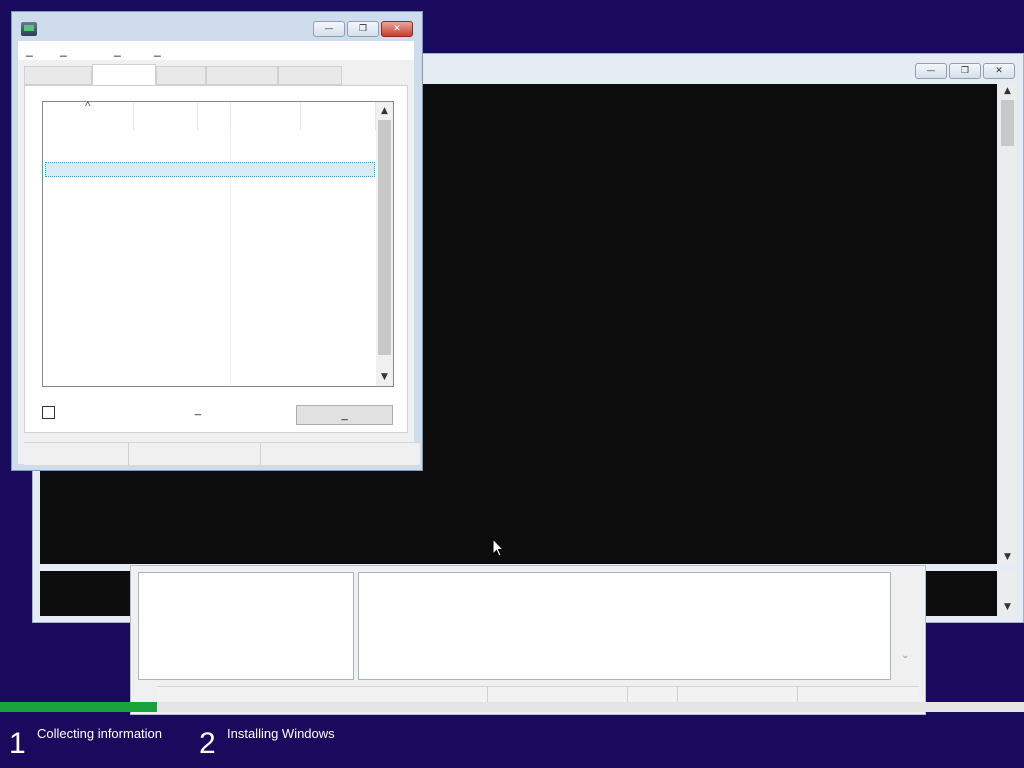 Image resolution: width=1024 pixels, height=768 pixels. I want to click on tab-networking, so click(310, 75).